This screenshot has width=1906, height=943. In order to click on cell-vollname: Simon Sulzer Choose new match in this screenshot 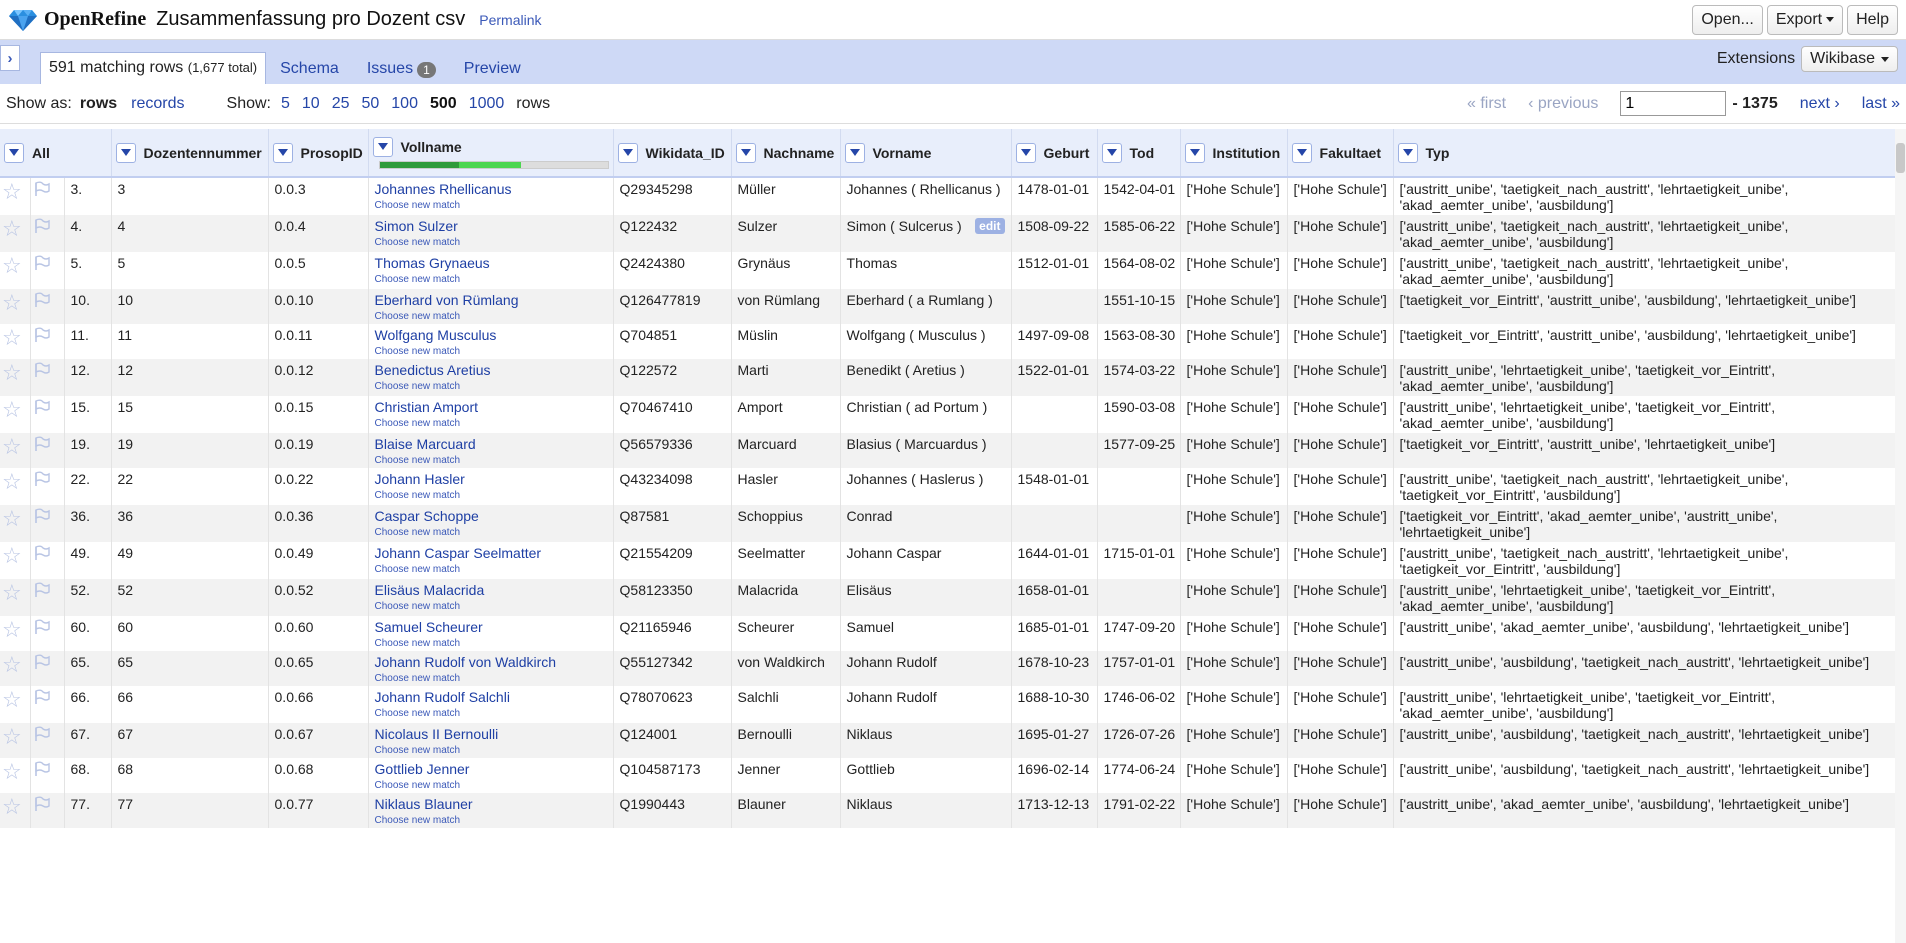, I will do `click(491, 233)`.